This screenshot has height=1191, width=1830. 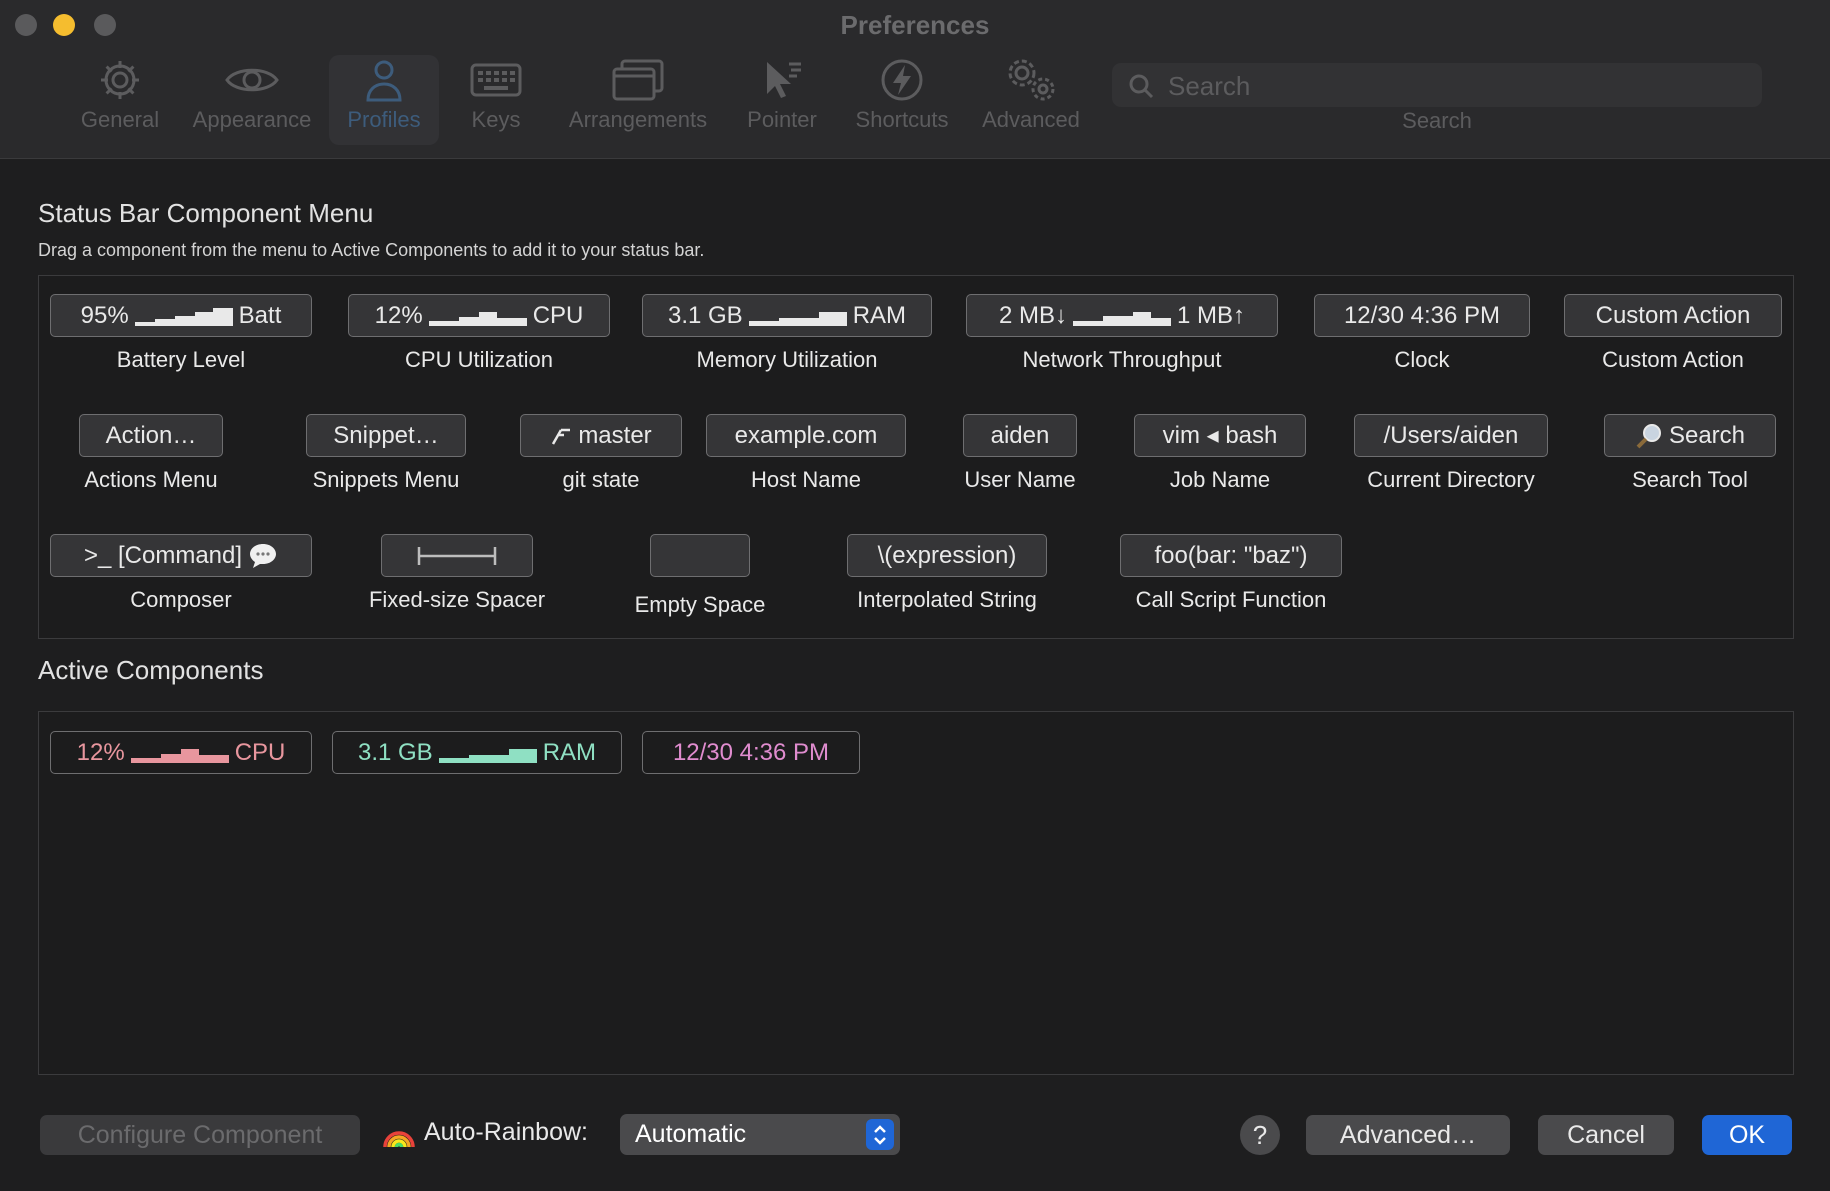 I want to click on gear-icon, so click(x=120, y=80).